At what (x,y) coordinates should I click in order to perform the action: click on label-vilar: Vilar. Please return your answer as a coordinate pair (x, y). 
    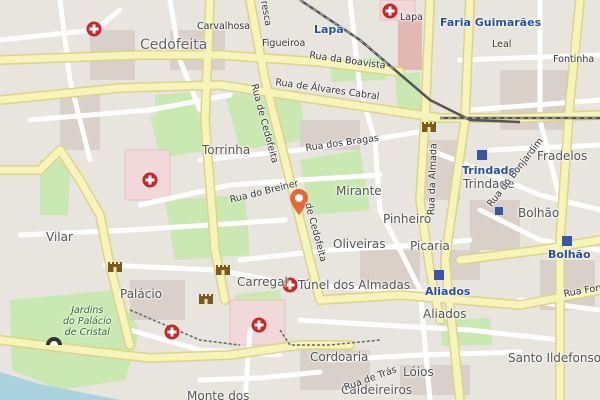
    Looking at the image, I should click on (59, 237).